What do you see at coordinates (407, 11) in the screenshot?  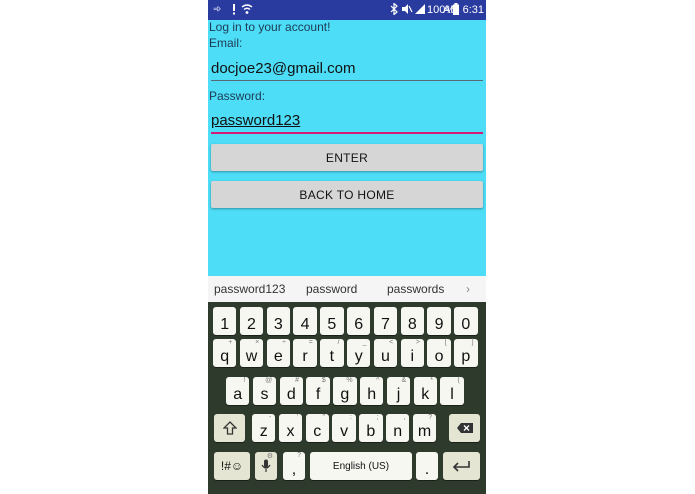 I see `mute-icon` at bounding box center [407, 11].